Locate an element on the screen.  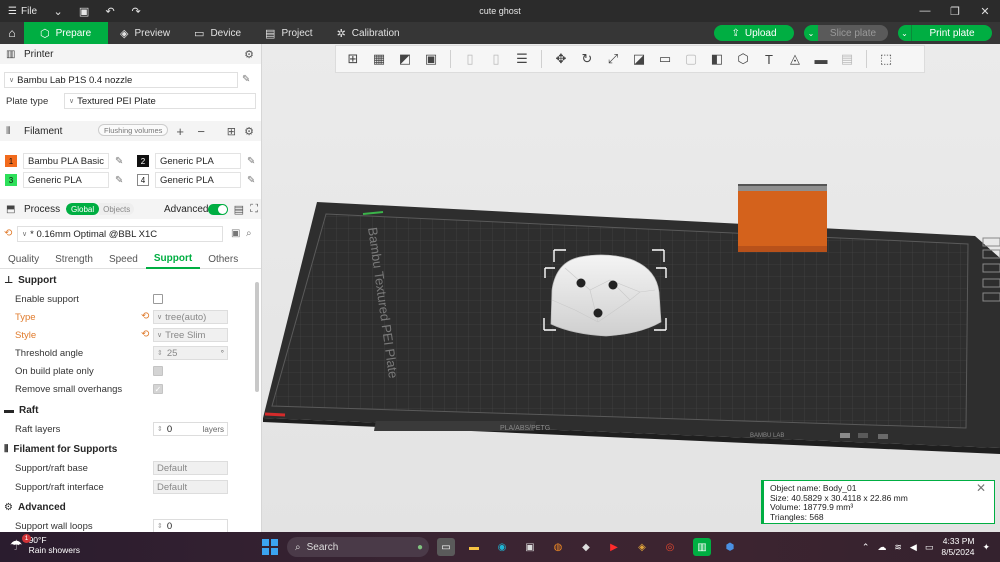
edge-browser-icon: ◉ is located at coordinates (502, 547).